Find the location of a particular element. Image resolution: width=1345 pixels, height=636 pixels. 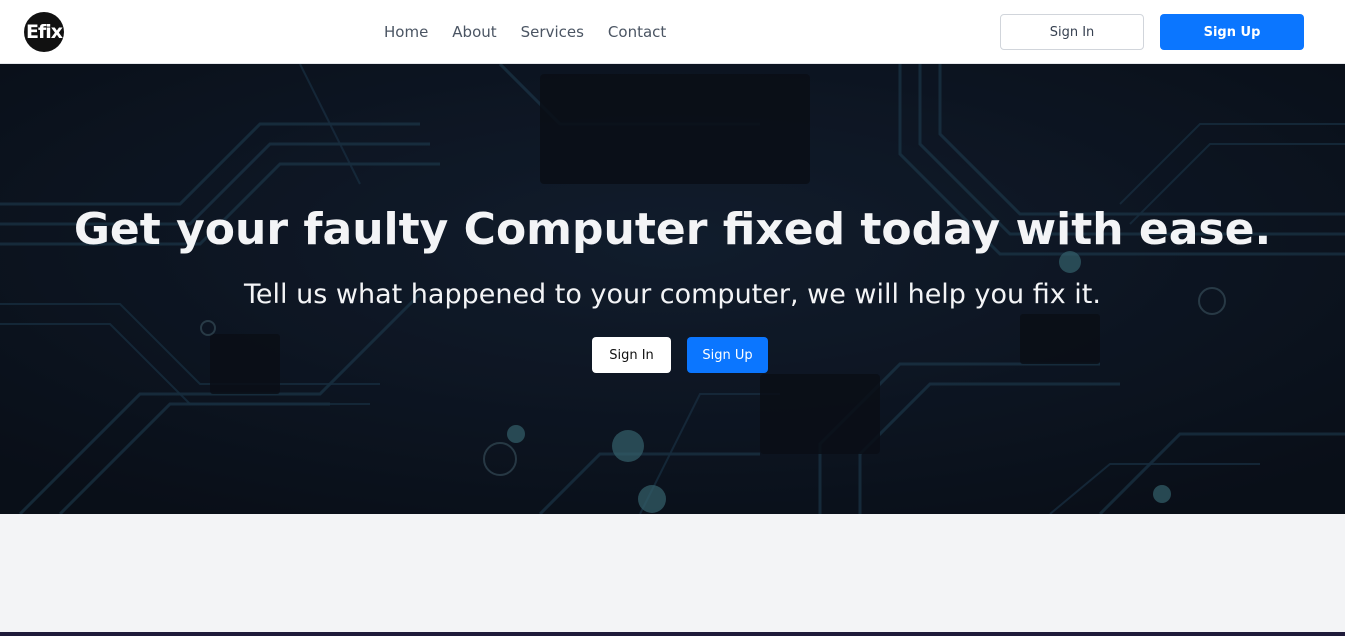

nav-sign-up-button: Sign Up is located at coordinates (1232, 32).